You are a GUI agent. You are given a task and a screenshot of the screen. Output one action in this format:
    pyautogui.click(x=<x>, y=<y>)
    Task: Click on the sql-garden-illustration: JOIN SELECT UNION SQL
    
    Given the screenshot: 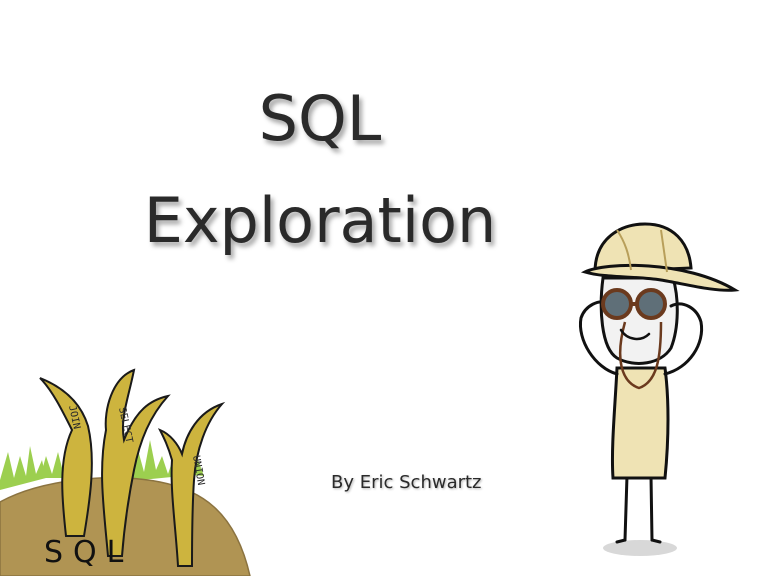 What is the action you would take?
    pyautogui.click(x=125, y=472)
    